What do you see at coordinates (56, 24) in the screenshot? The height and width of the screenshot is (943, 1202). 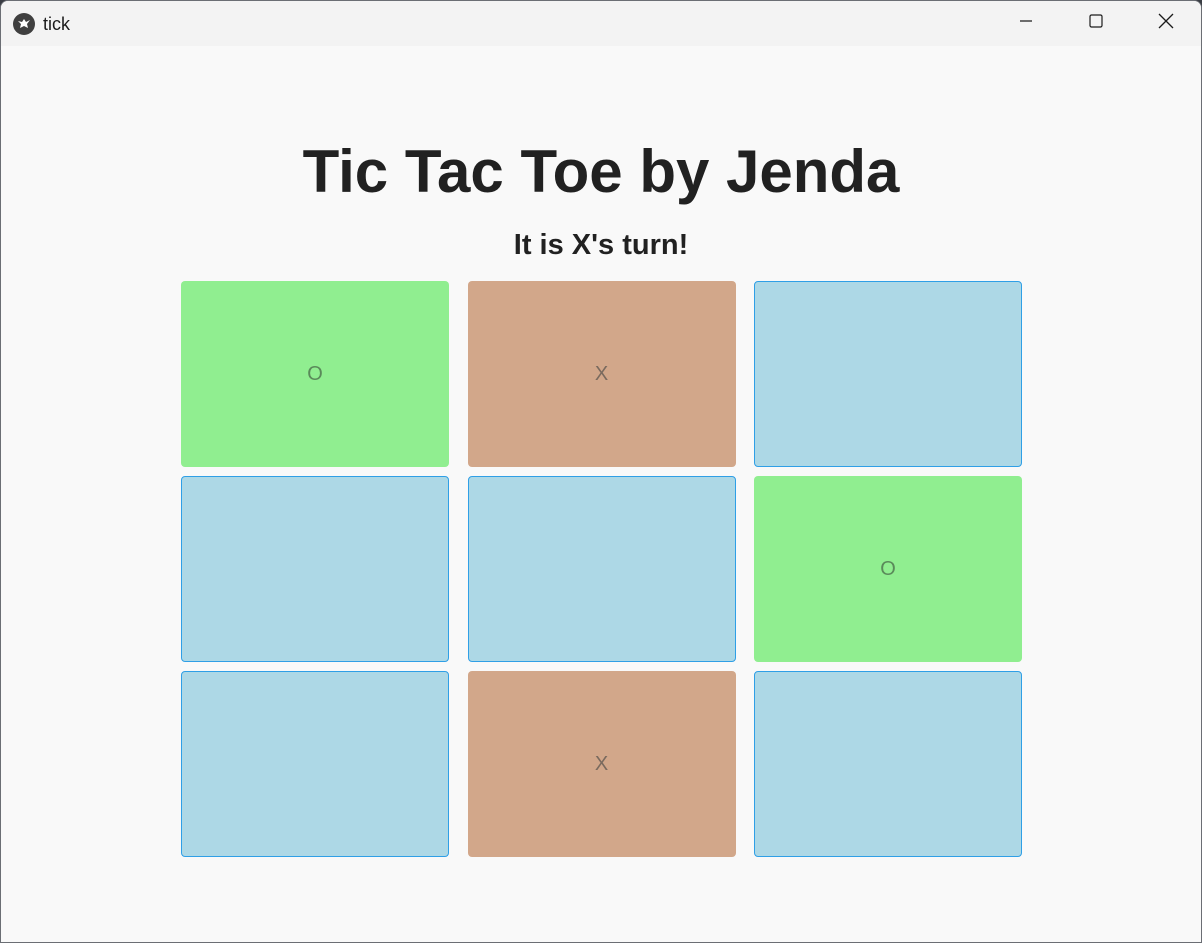 I see `window-title: tick` at bounding box center [56, 24].